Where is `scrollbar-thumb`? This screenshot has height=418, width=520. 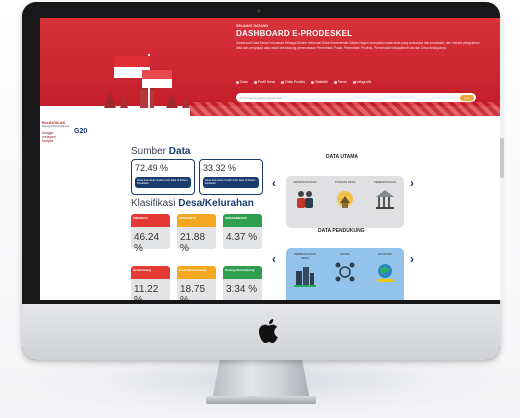 scrollbar-thumb is located at coordinates (502, 158).